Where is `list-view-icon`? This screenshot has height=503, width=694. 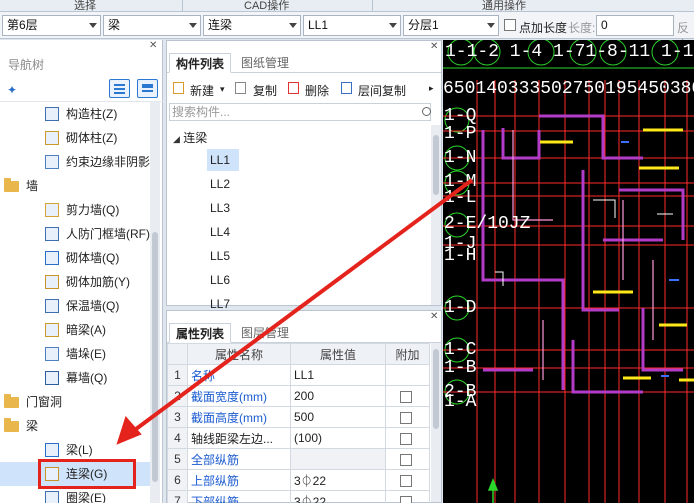 list-view-icon is located at coordinates (119, 88).